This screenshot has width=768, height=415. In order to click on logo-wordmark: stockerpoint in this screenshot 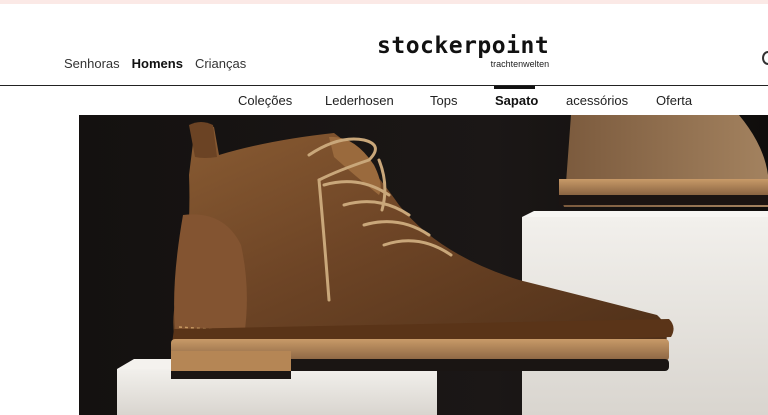, I will do `click(463, 46)`.